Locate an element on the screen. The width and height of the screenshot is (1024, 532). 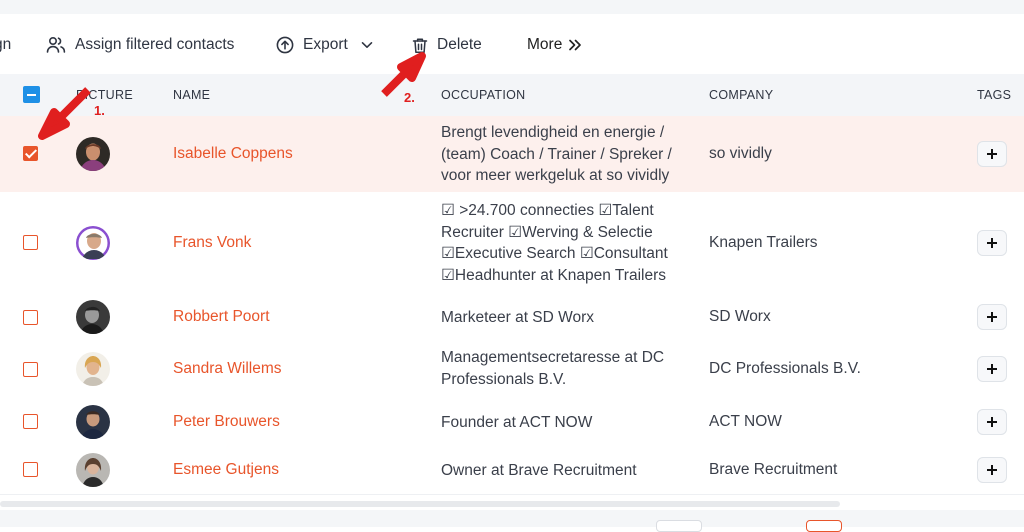
contact-name-link: Isabelle Coppens is located at coordinates (233, 154).